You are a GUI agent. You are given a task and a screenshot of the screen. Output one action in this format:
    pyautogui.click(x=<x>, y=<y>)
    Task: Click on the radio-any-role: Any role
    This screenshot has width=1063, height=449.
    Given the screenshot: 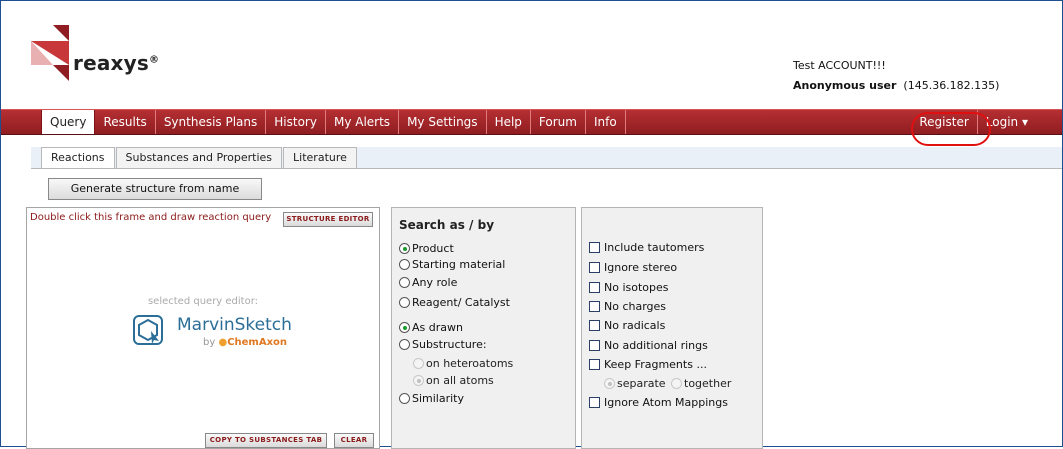 What is the action you would take?
    pyautogui.click(x=428, y=282)
    